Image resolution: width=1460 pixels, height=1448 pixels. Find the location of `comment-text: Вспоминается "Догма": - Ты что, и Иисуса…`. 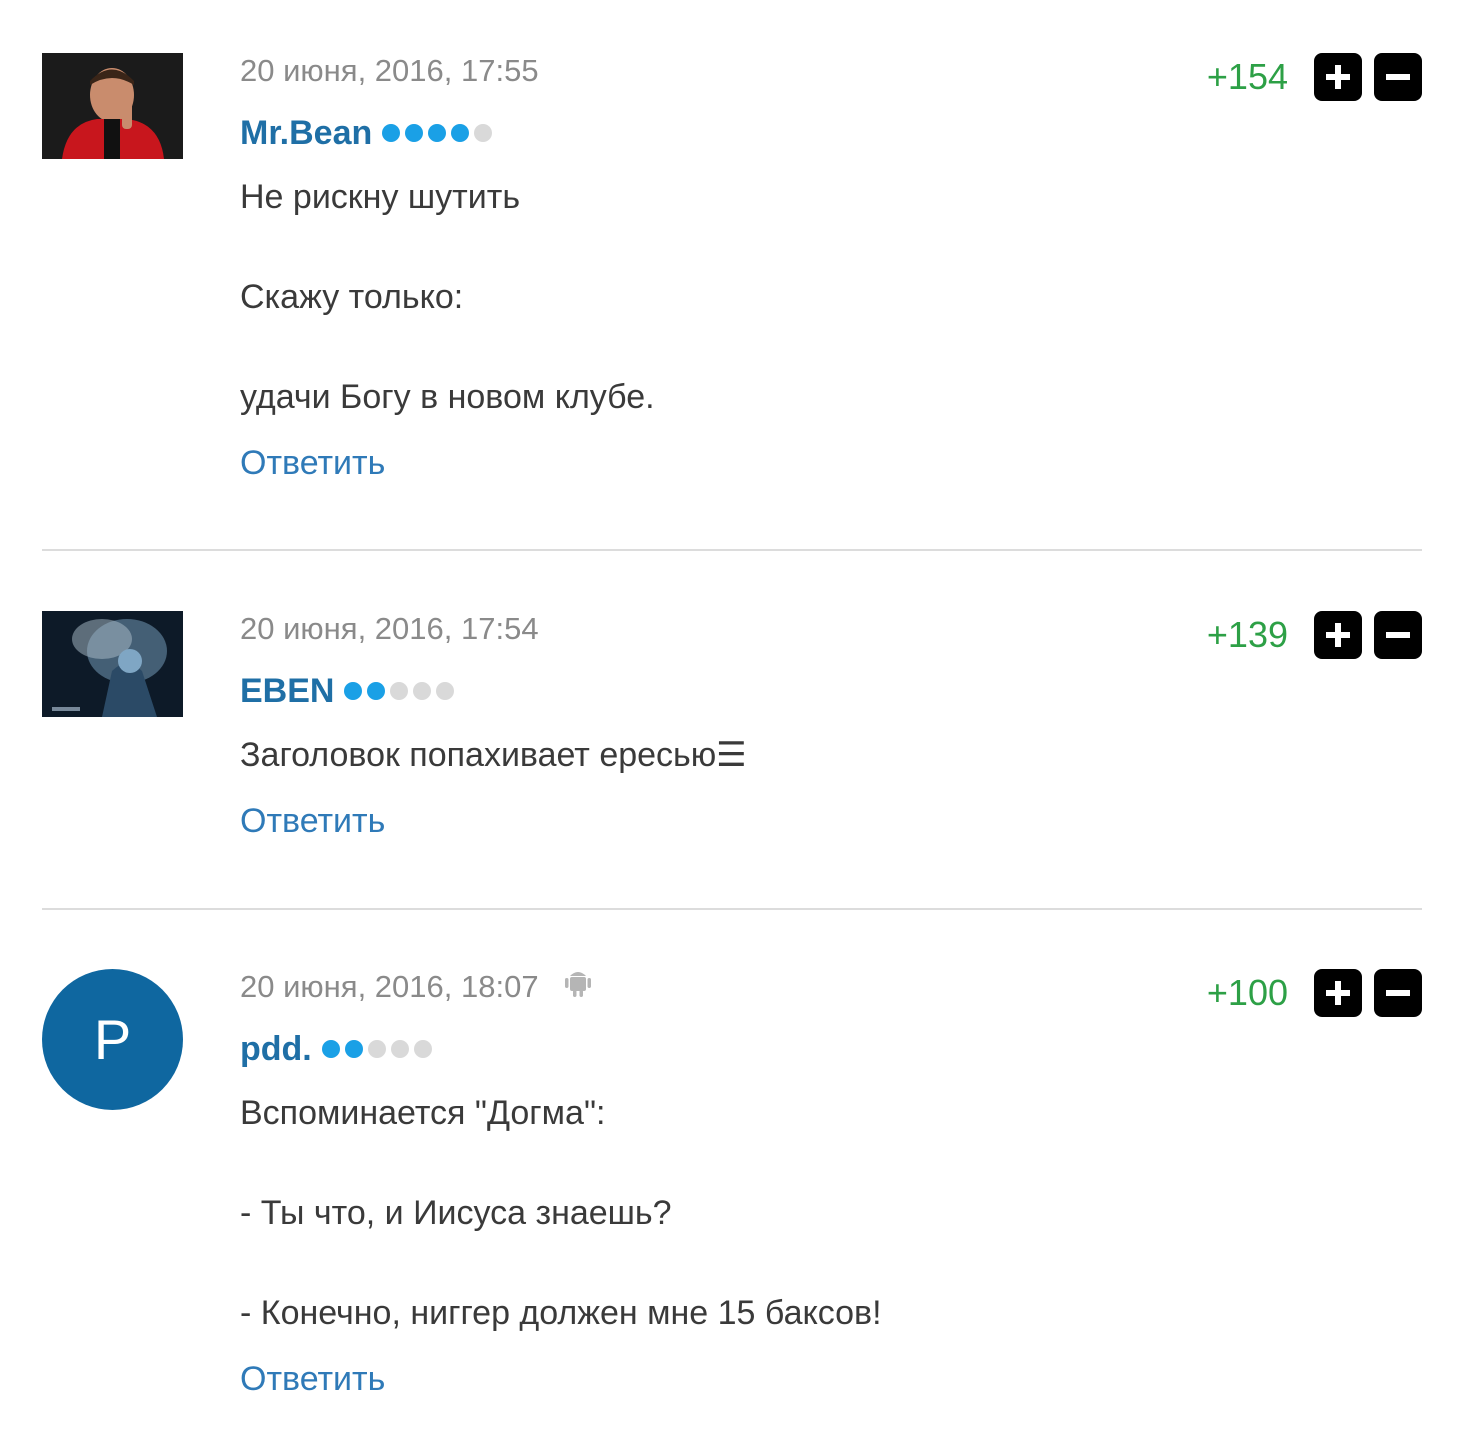

comment-text: Вспоминается "Догма": - Ты что, и Иисуса… is located at coordinates (831, 1213).